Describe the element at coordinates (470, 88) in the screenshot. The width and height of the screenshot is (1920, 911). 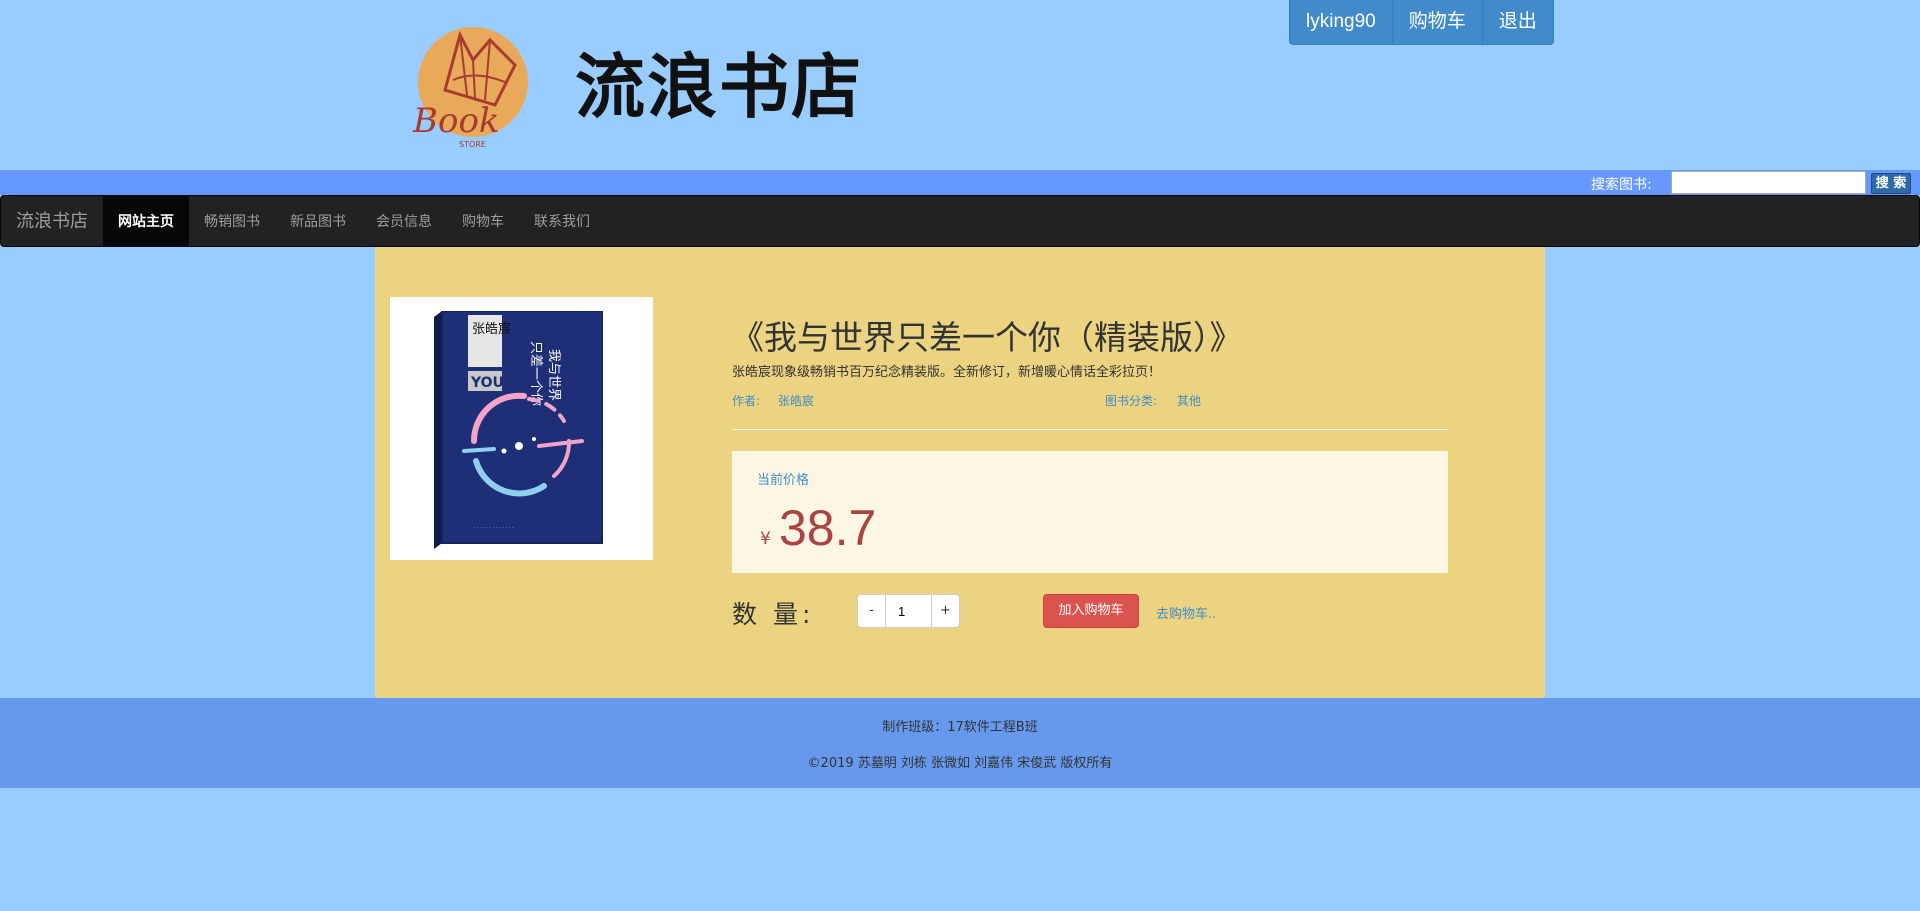
I see `logo-icon: Book STORE` at that location.